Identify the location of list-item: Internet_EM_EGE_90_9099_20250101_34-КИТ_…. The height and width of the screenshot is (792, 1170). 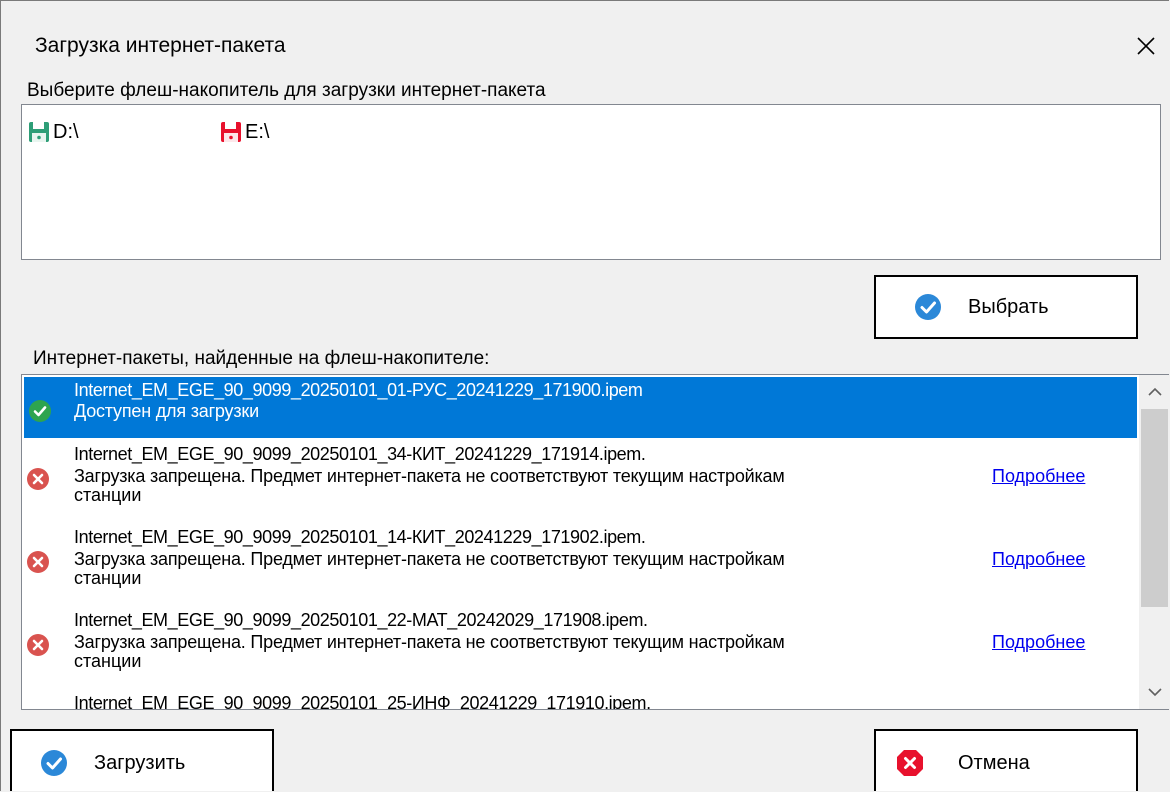
(580, 479).